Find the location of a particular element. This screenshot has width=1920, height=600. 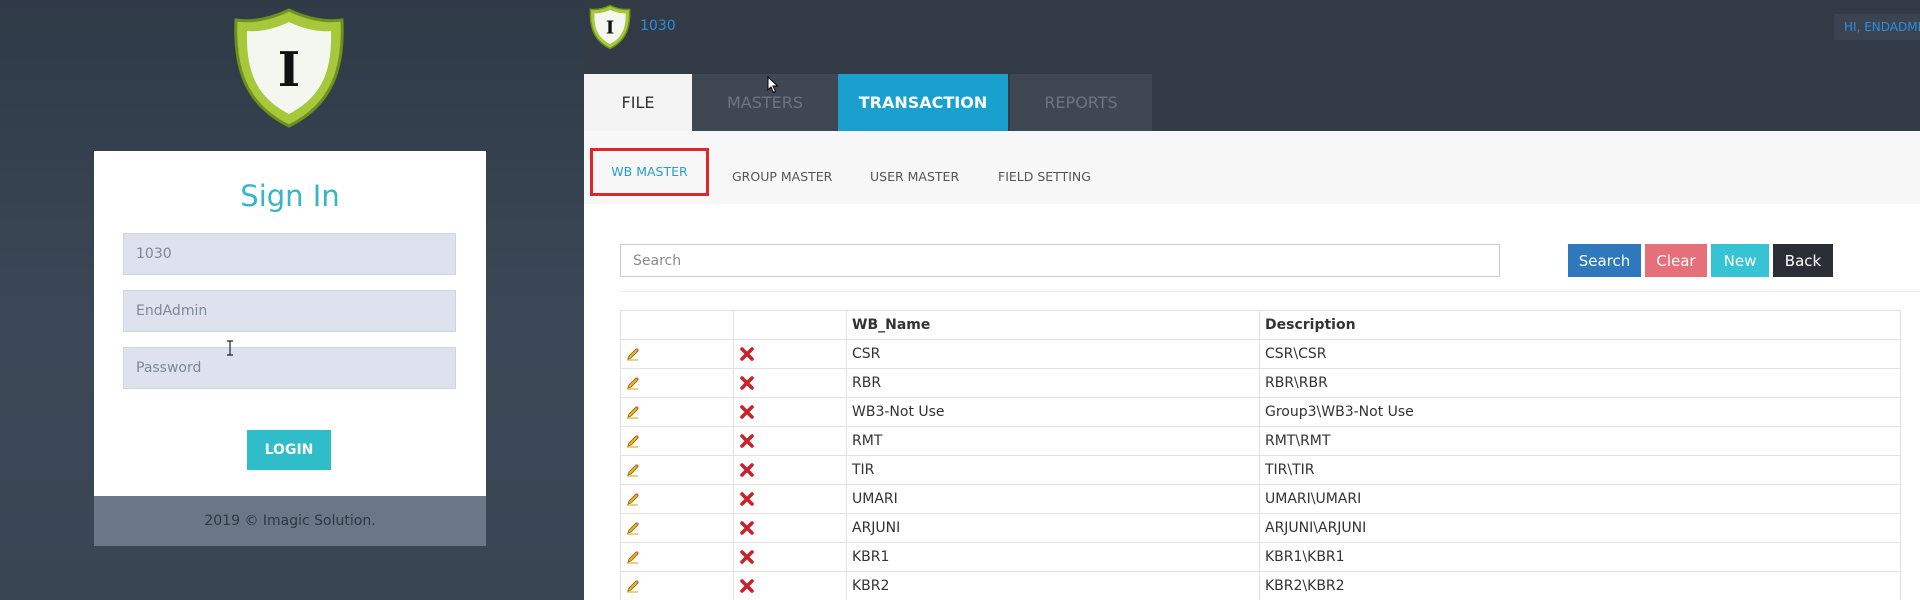

description-cell: KBR2\KBR2 is located at coordinates (1580, 585).